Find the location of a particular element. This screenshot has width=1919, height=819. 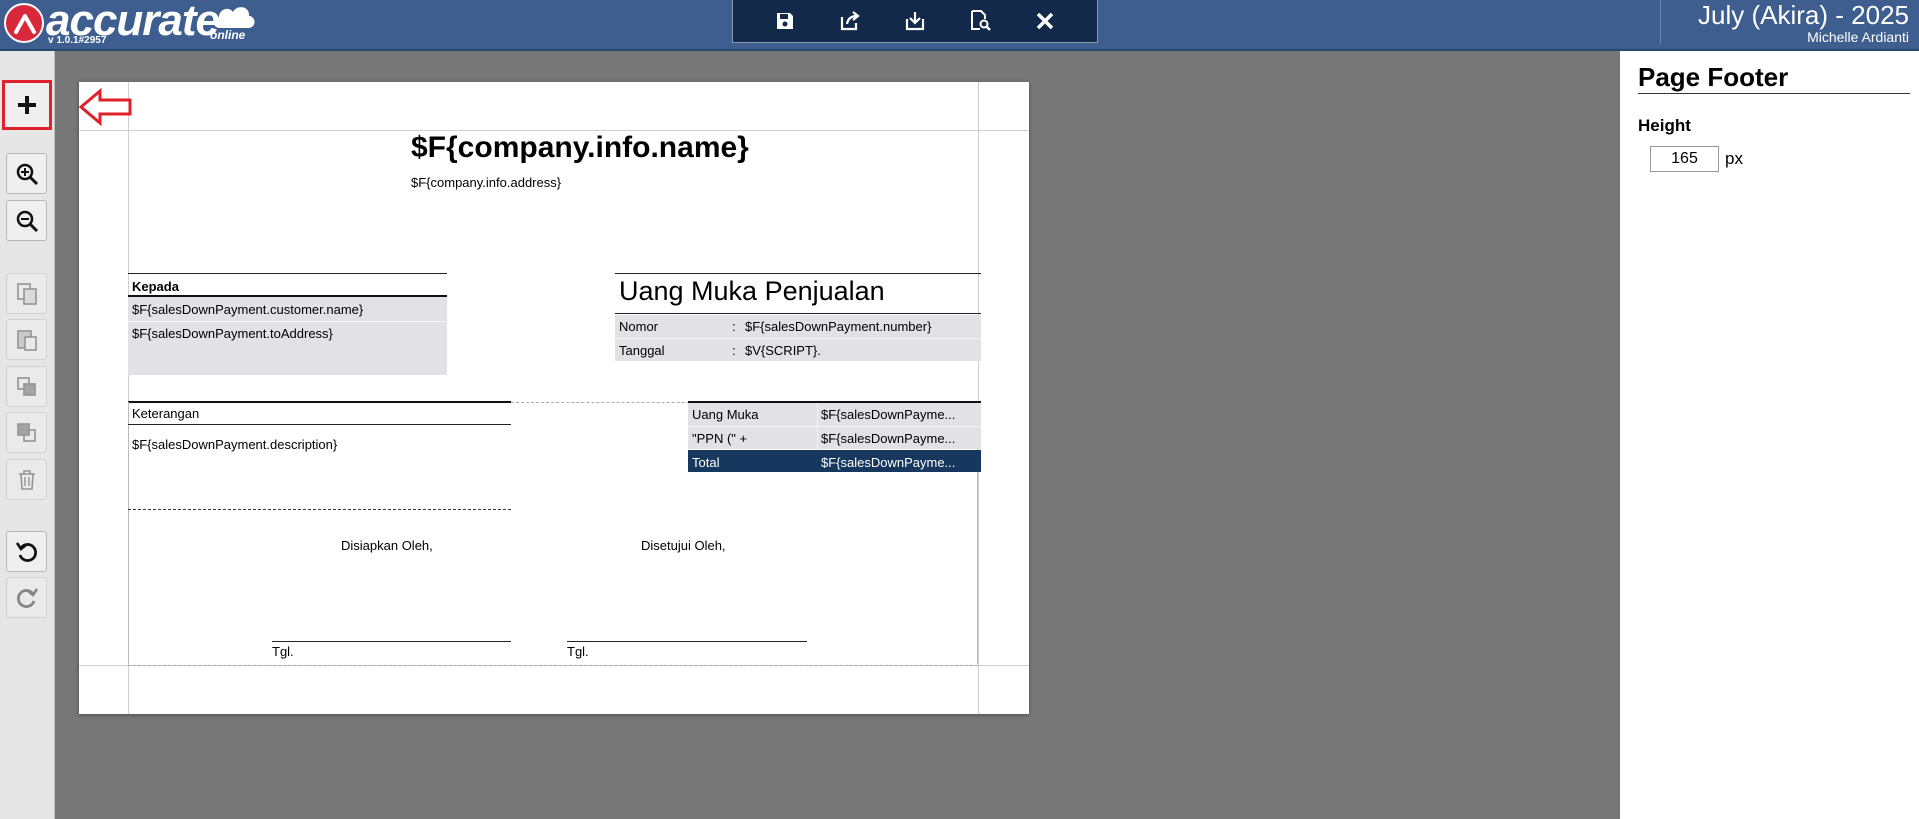

trash-icon is located at coordinates (26, 479).